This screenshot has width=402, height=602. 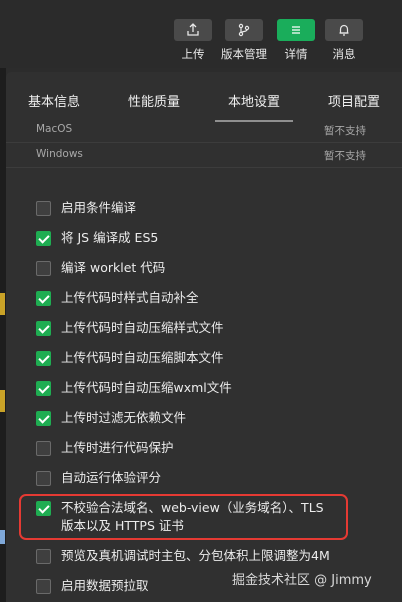 I want to click on os-name: Windows, so click(x=59, y=154).